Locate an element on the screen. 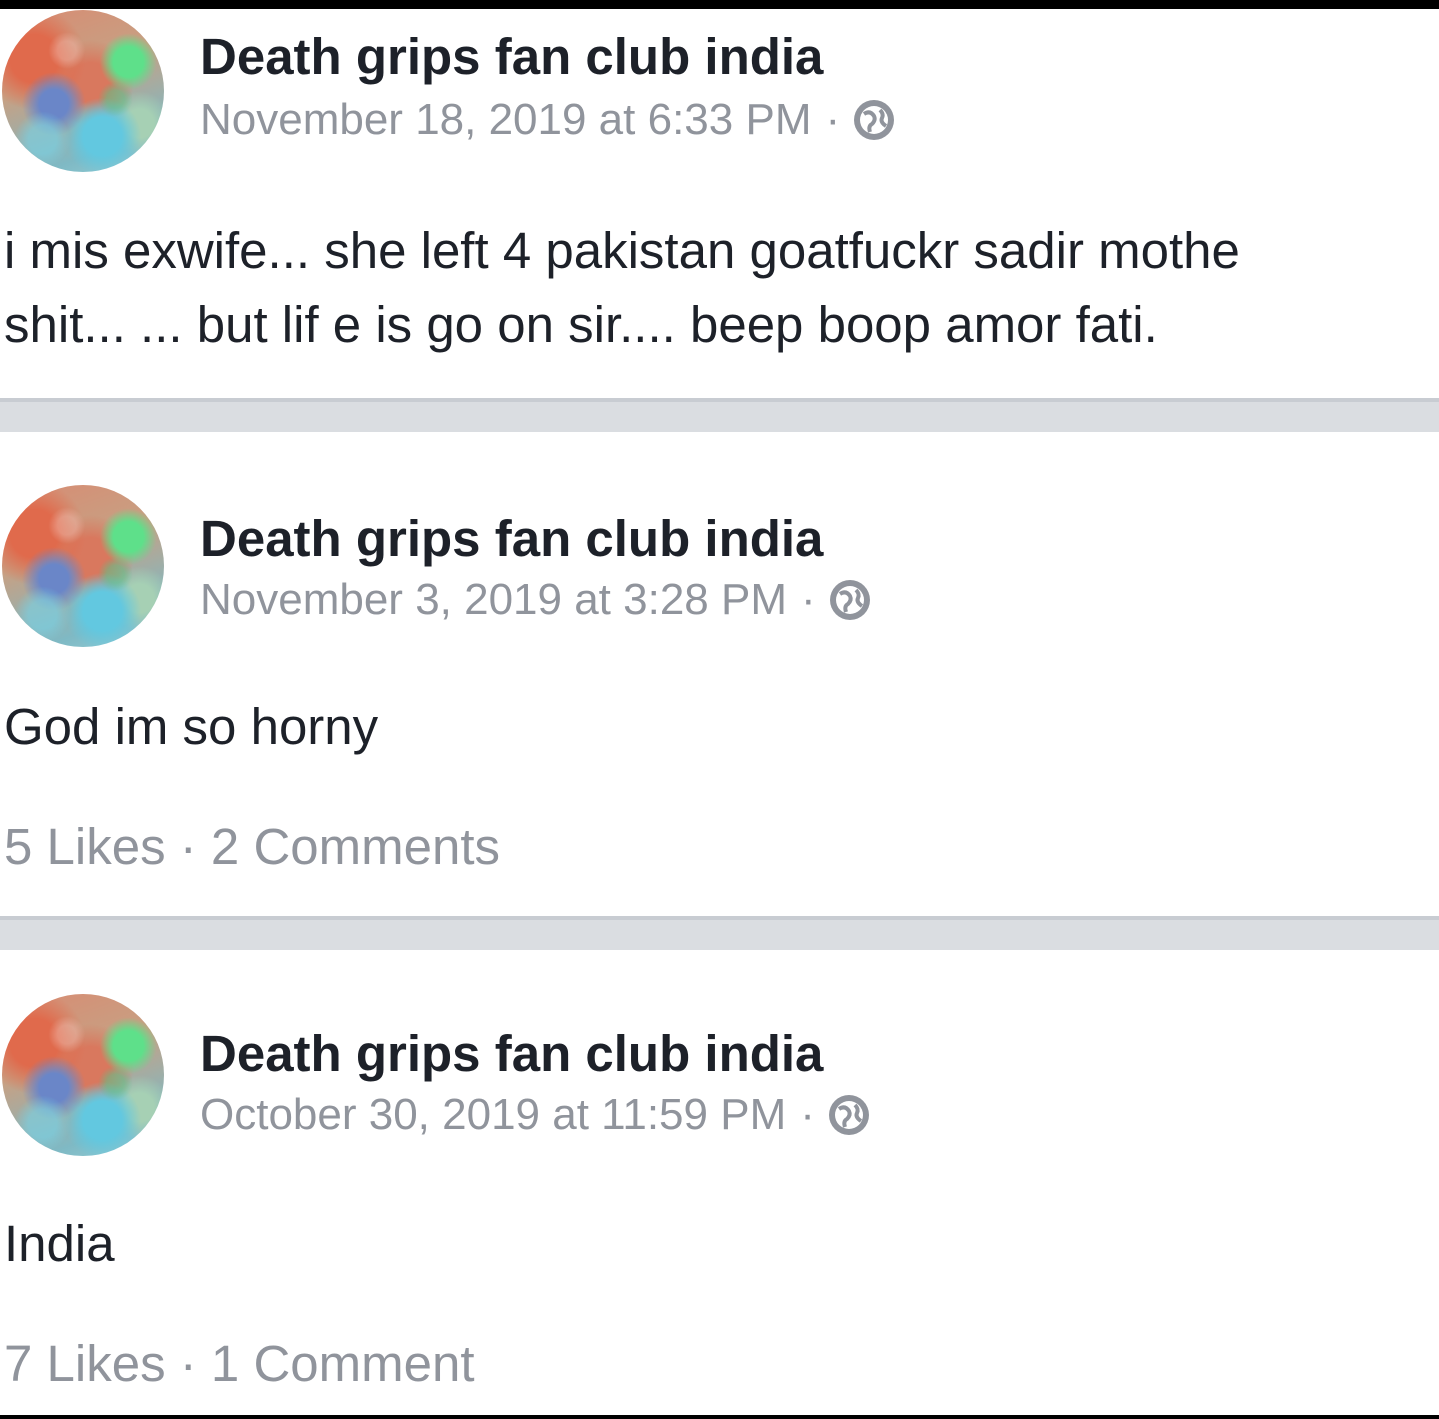  timestamp: November 3, 2019 at 3:28 PM is located at coordinates (493, 600).